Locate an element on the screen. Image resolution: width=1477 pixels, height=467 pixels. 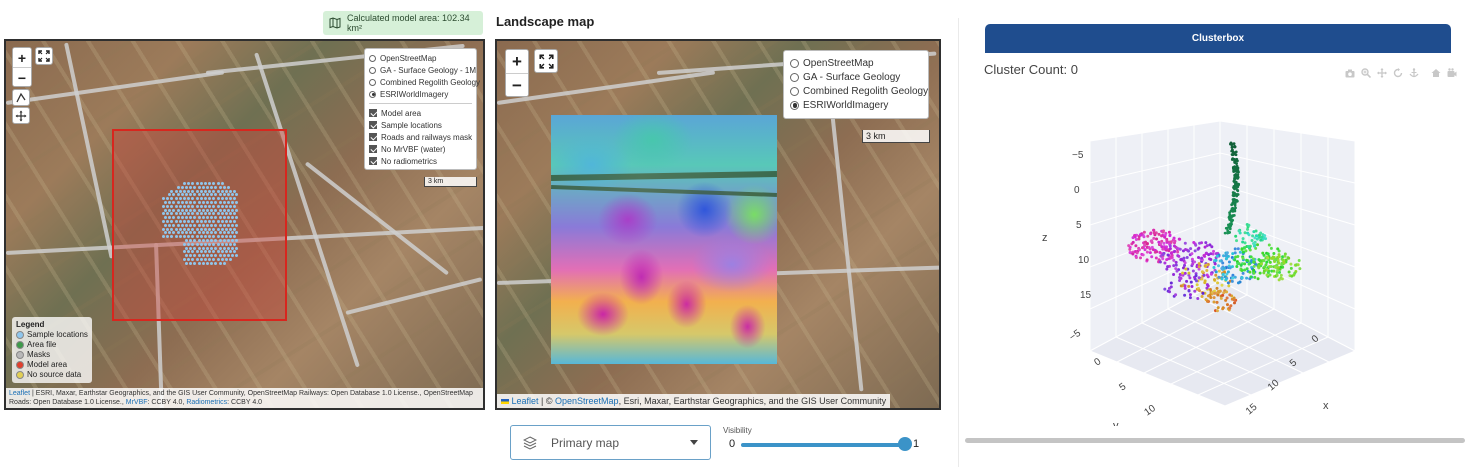
reset-camera-icon is located at coordinates (1452, 73).